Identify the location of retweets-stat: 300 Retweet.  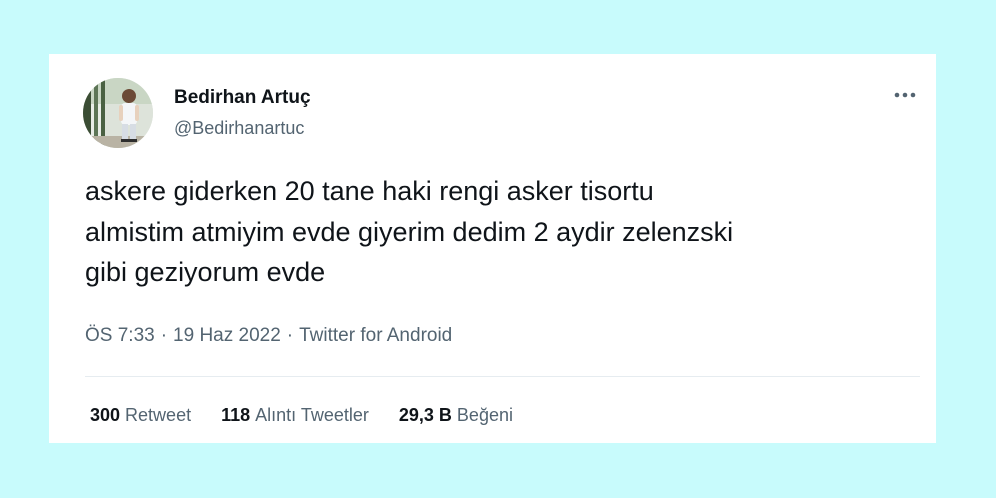
(140, 415).